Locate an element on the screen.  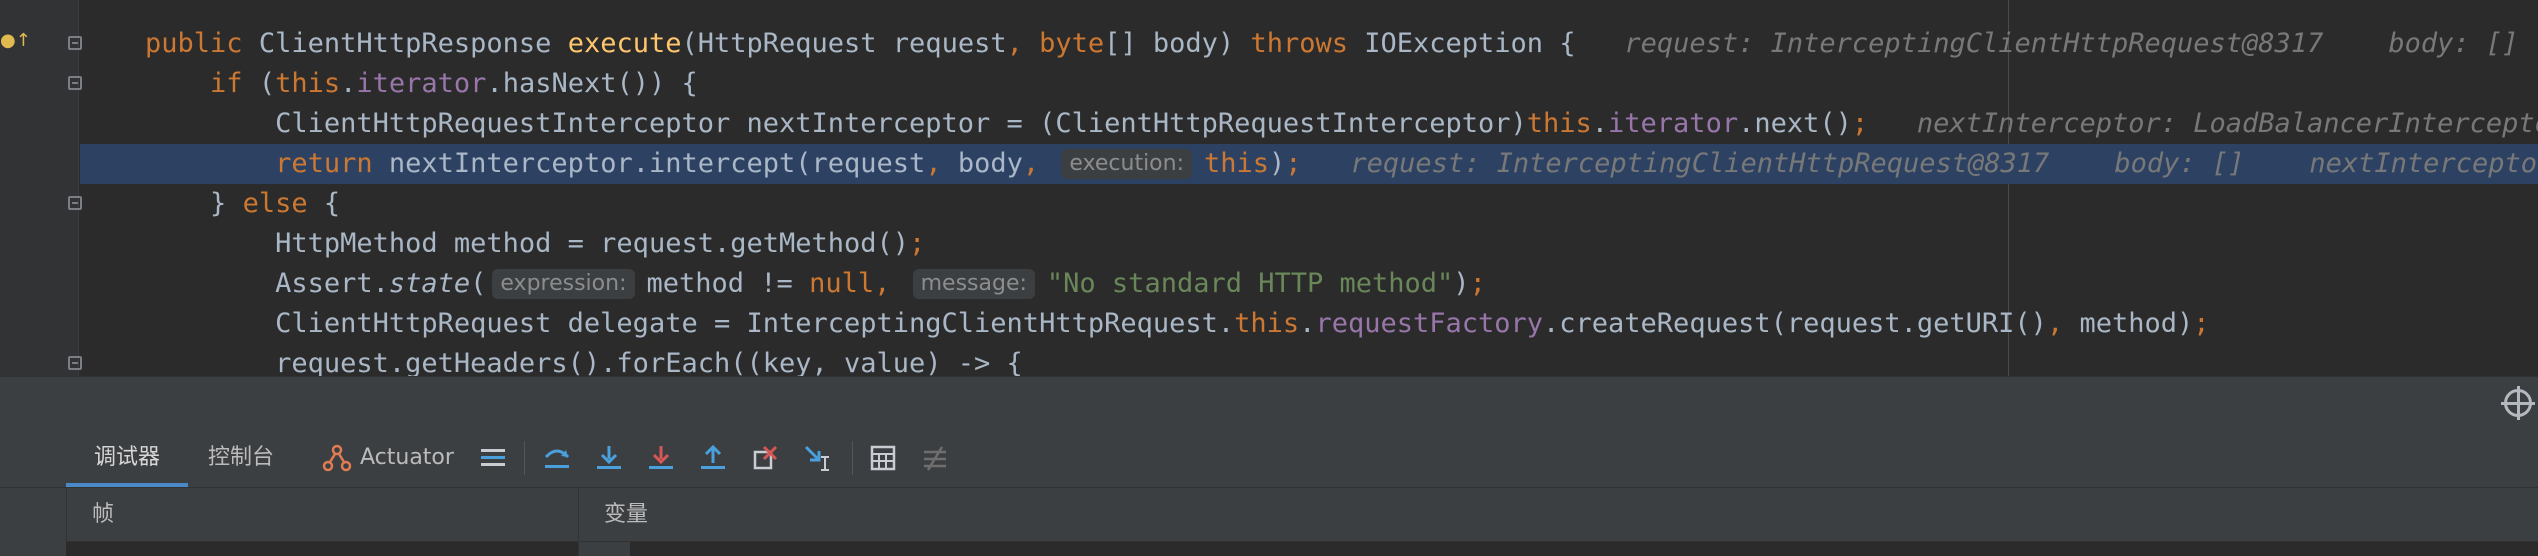
code-token: nextInterceptor.intercept(request is located at coordinates (657, 163).